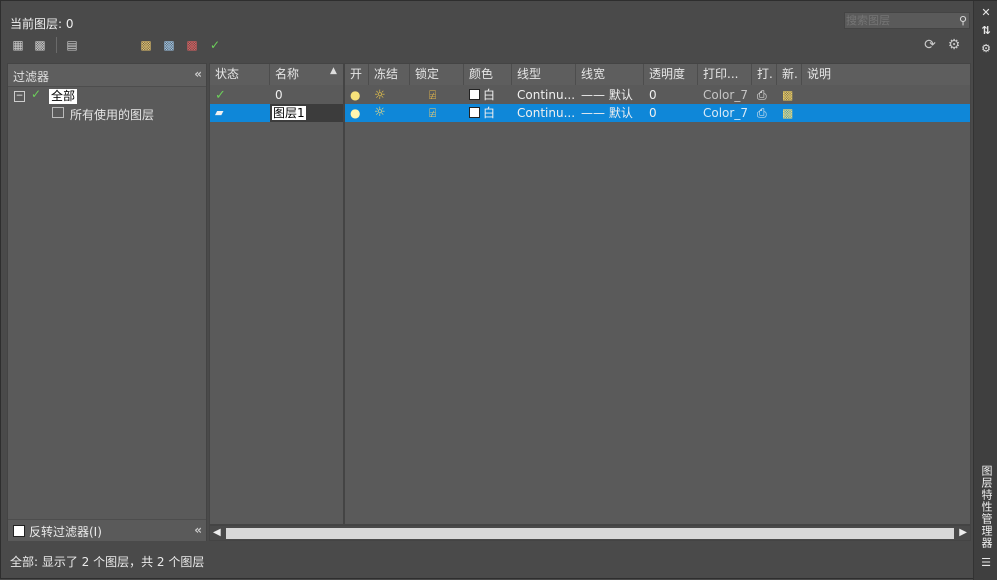 The height and width of the screenshot is (580, 997). Describe the element at coordinates (488, 74) in the screenshot. I see `col-color: 颜色` at that location.